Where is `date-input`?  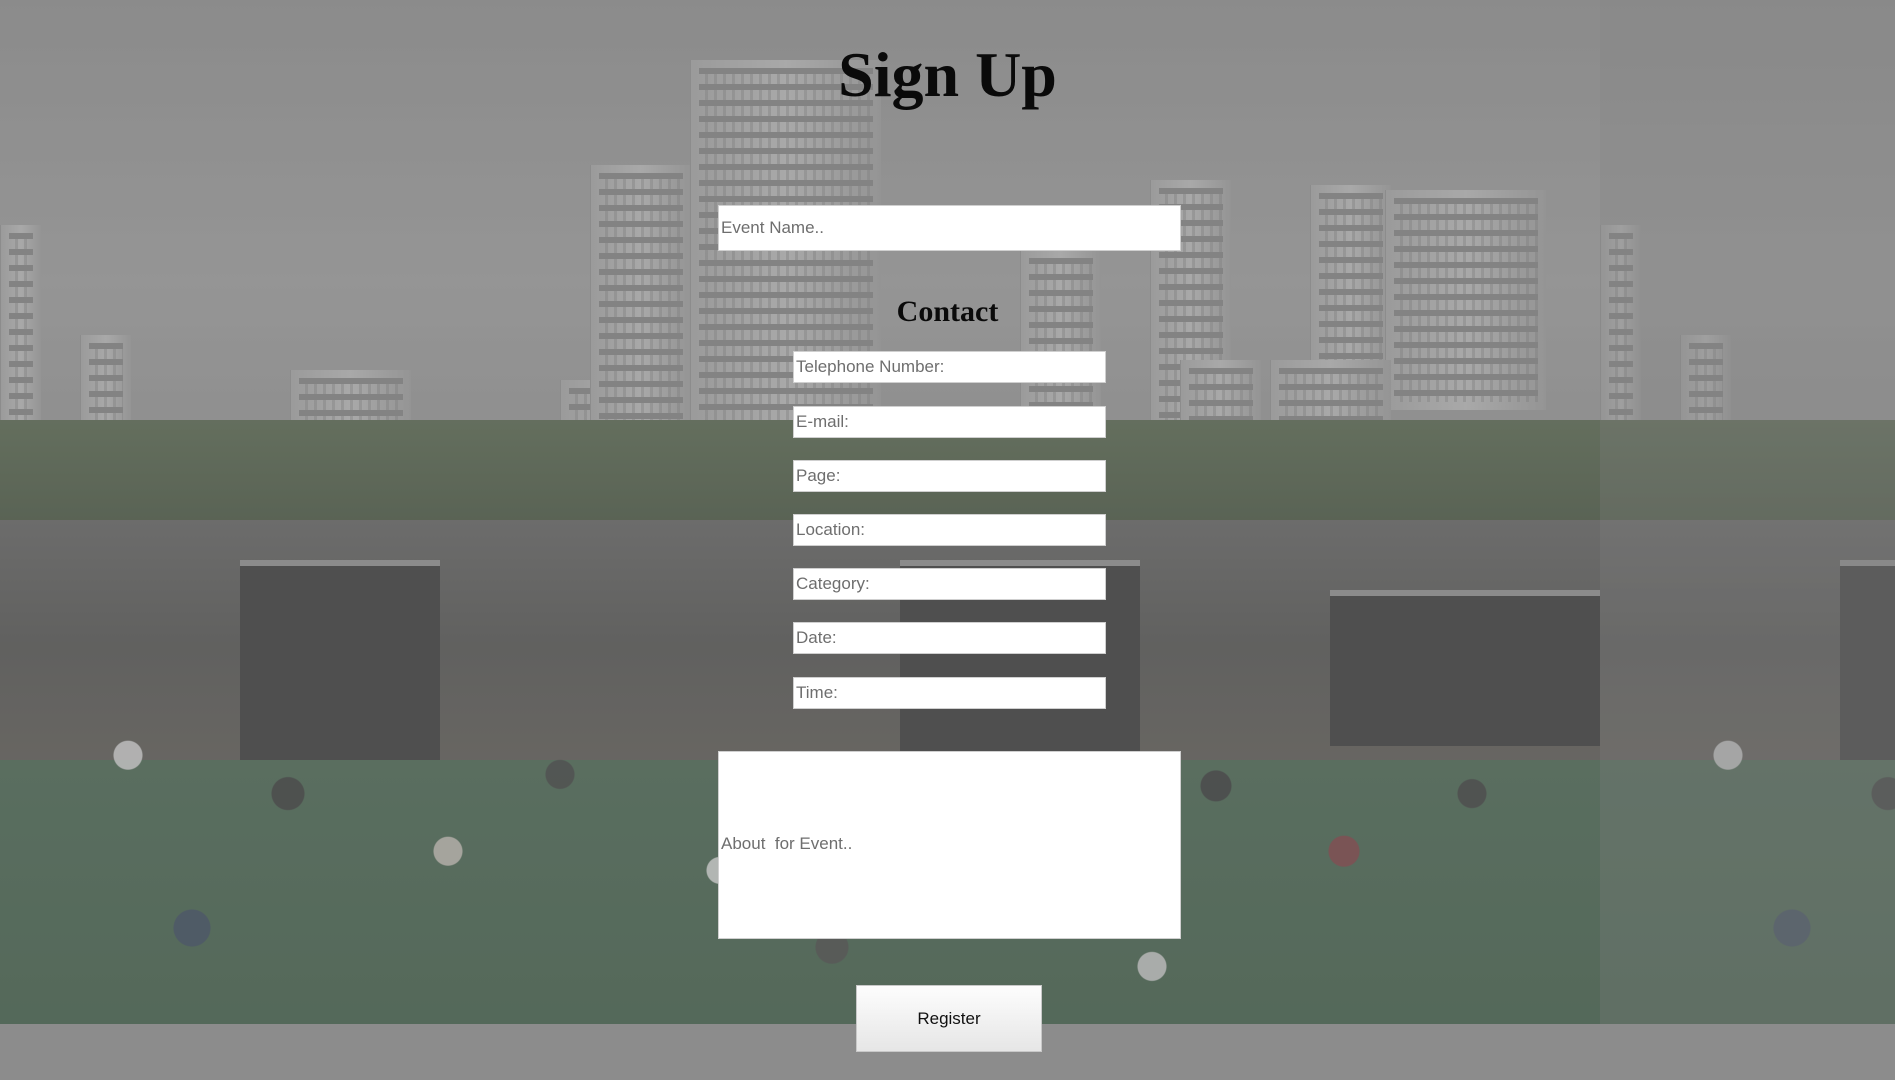 date-input is located at coordinates (949, 638).